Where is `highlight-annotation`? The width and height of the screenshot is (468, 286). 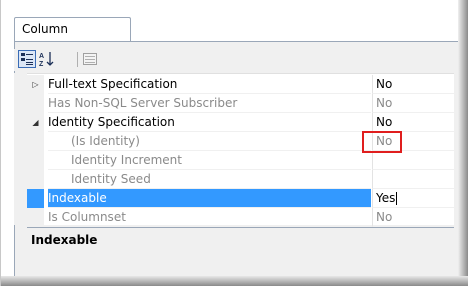
highlight-annotation is located at coordinates (382, 142).